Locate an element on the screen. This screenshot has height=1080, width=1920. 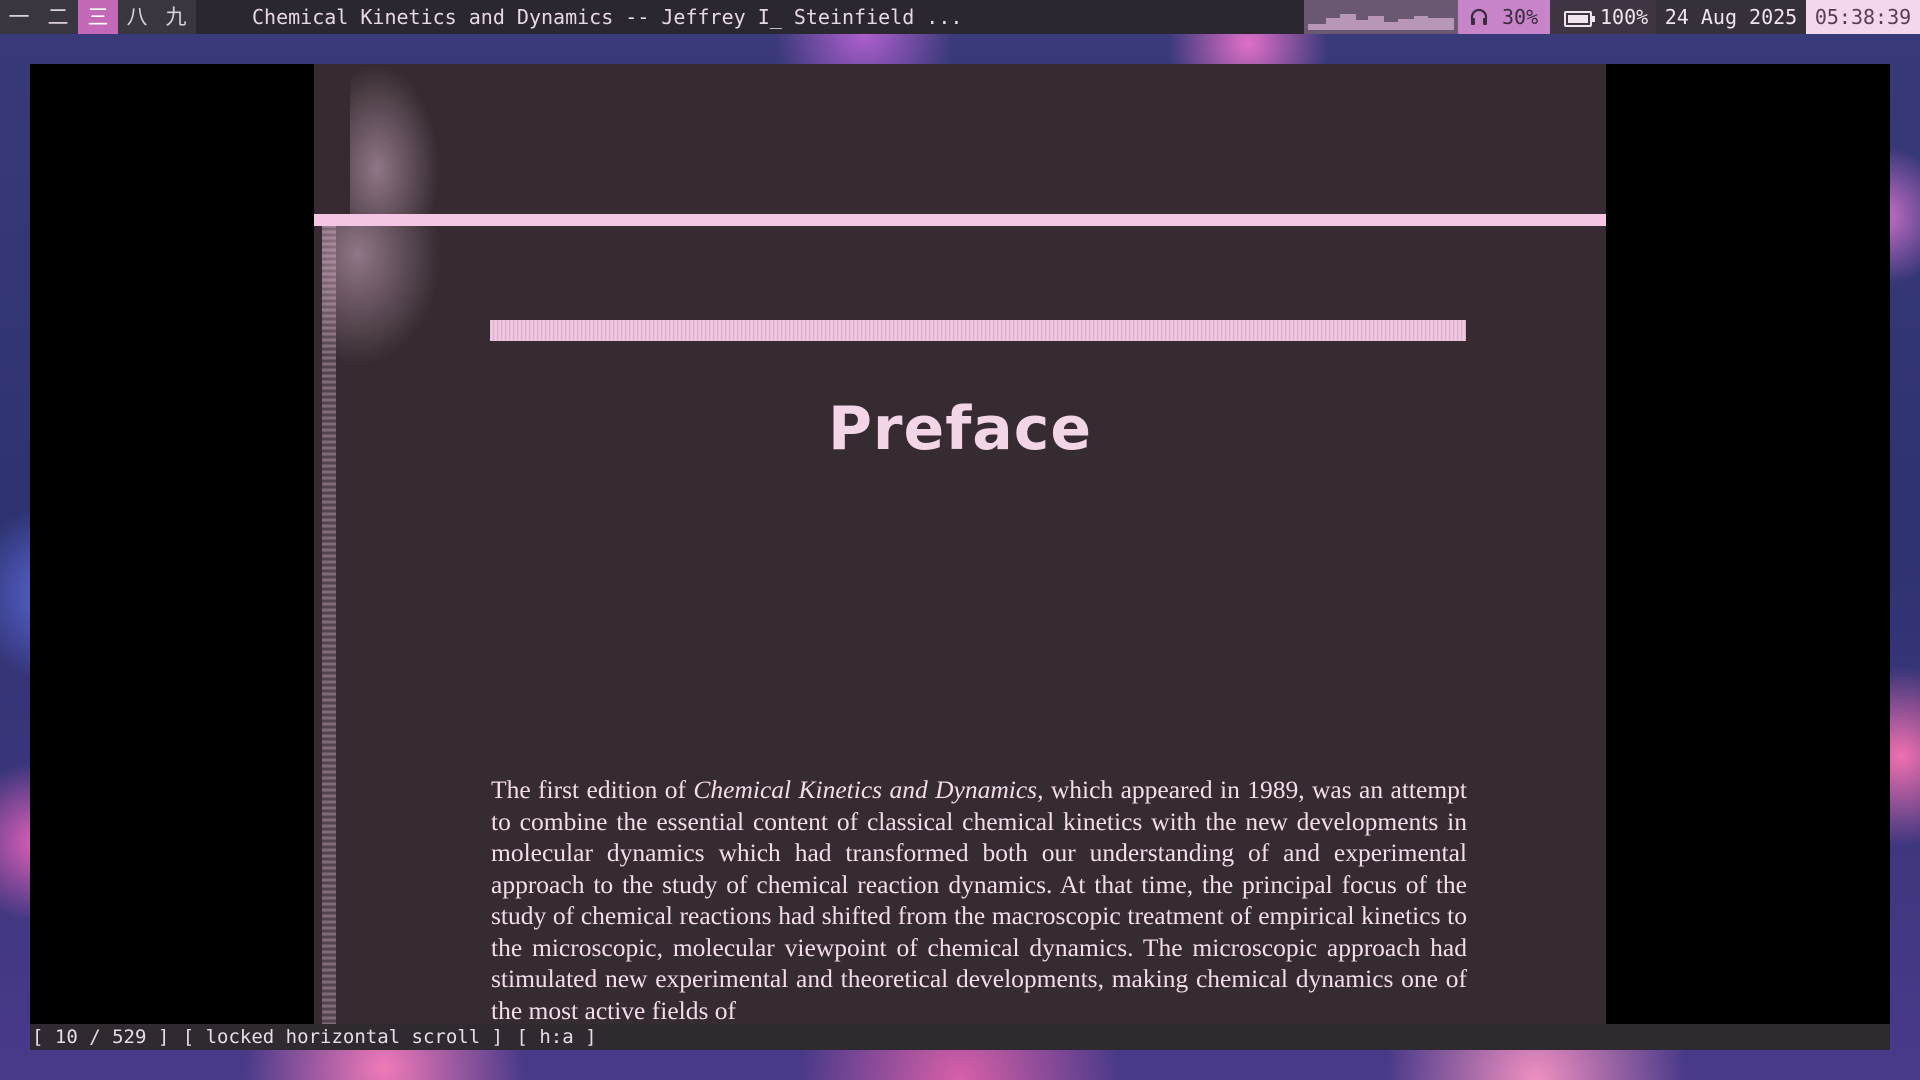
battery-indicator: 100% is located at coordinates (1603, 17).